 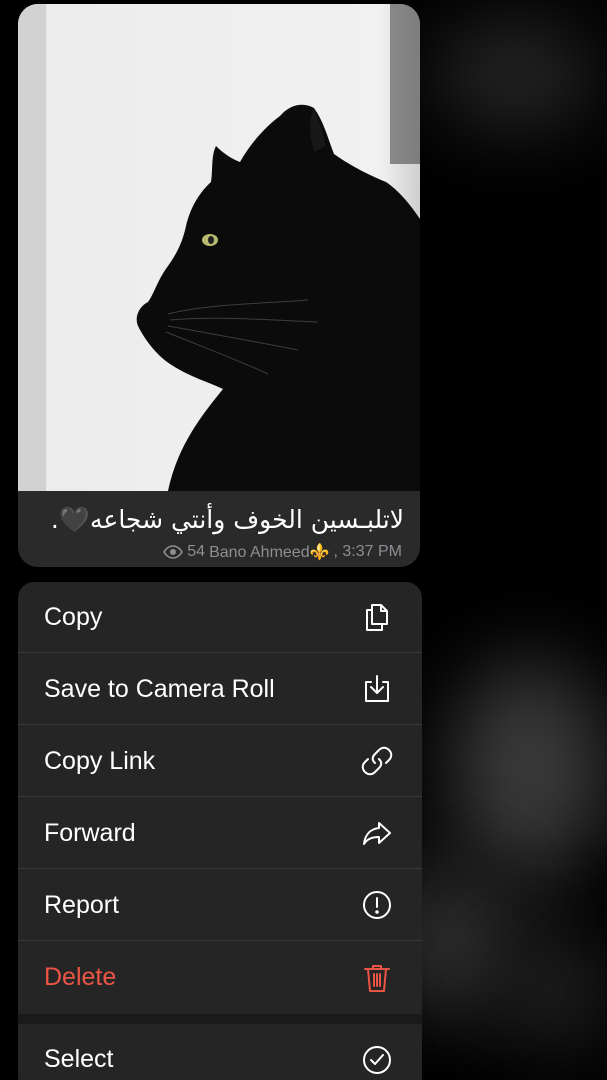 I want to click on menu-item-label: Copy Link, so click(x=100, y=760).